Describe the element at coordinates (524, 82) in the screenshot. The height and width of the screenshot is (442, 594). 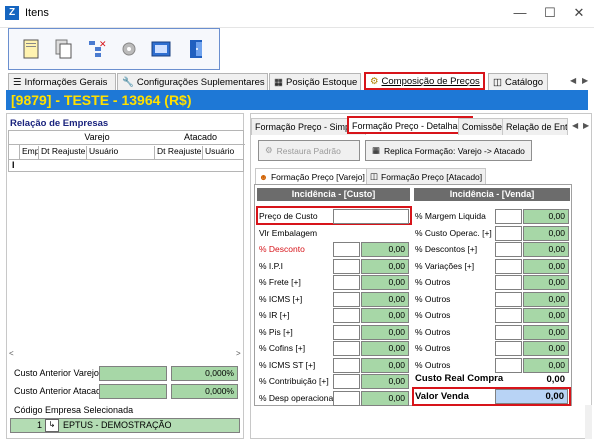
I see `tab-label: Catálogo` at that location.